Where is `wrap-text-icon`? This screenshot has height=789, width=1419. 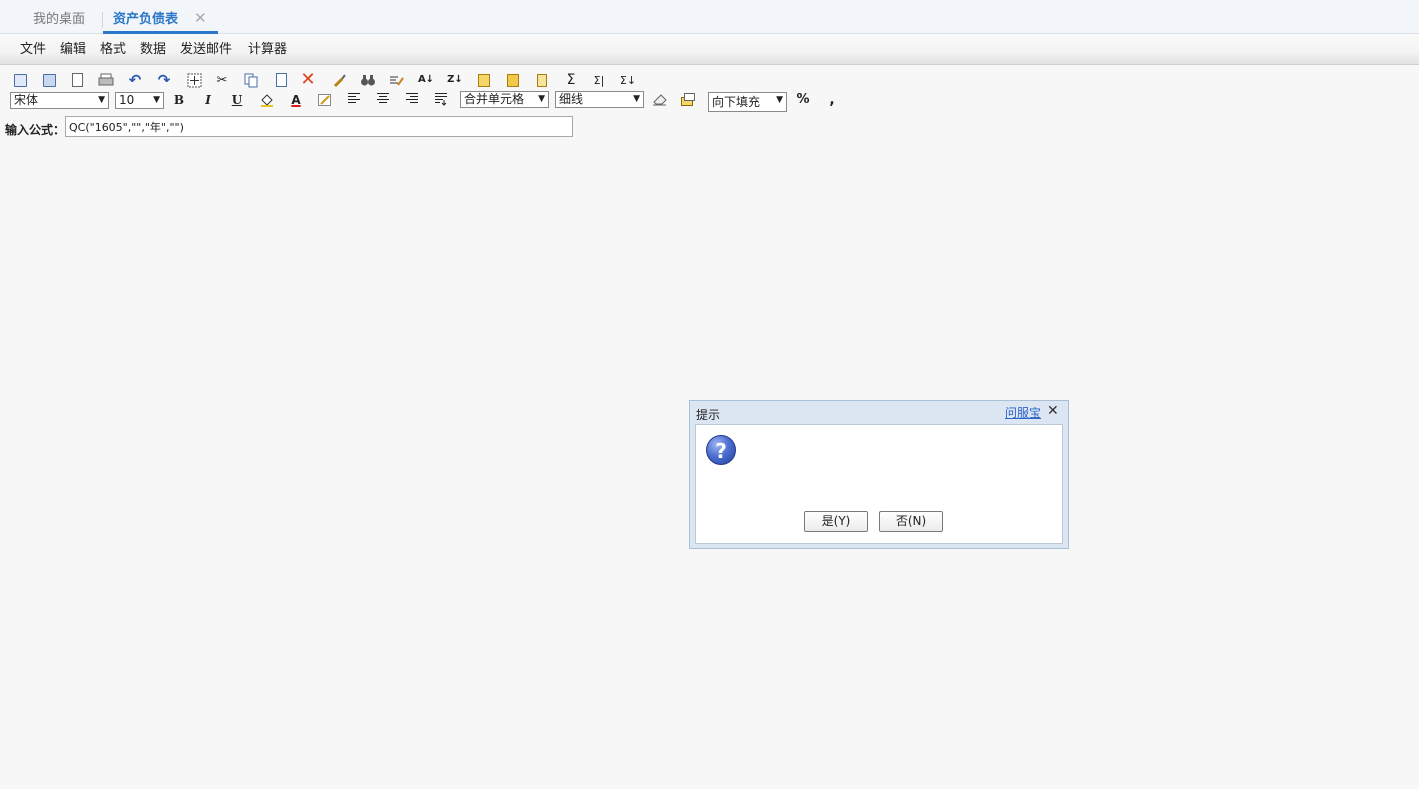 wrap-text-icon is located at coordinates (441, 100).